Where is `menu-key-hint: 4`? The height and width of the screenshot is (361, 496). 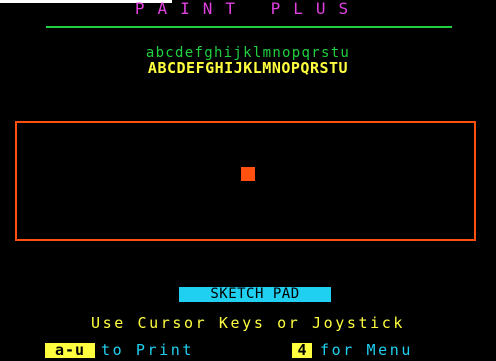
menu-key-hint: 4 is located at coordinates (302, 350).